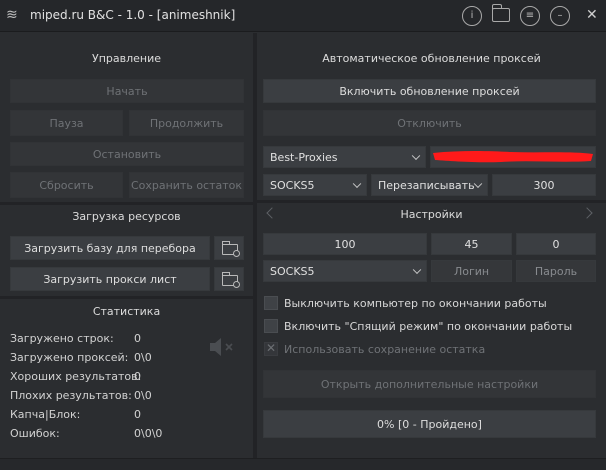 This screenshot has width=606, height=470. I want to click on stop-button: Остановить, so click(127, 154).